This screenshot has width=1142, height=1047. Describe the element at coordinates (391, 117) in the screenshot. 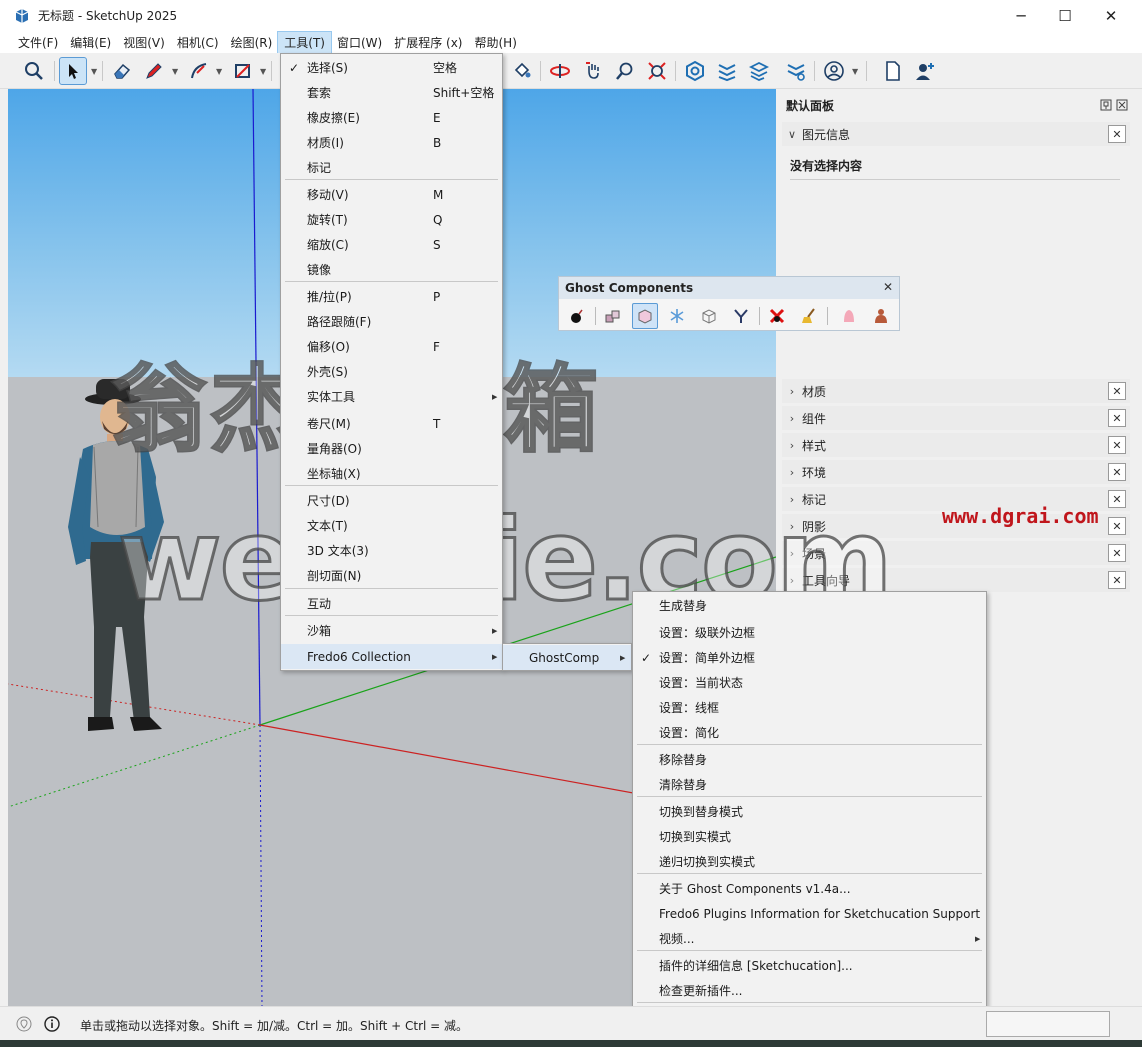

I see `menu-item-eraser: 橡皮擦(E) E` at that location.